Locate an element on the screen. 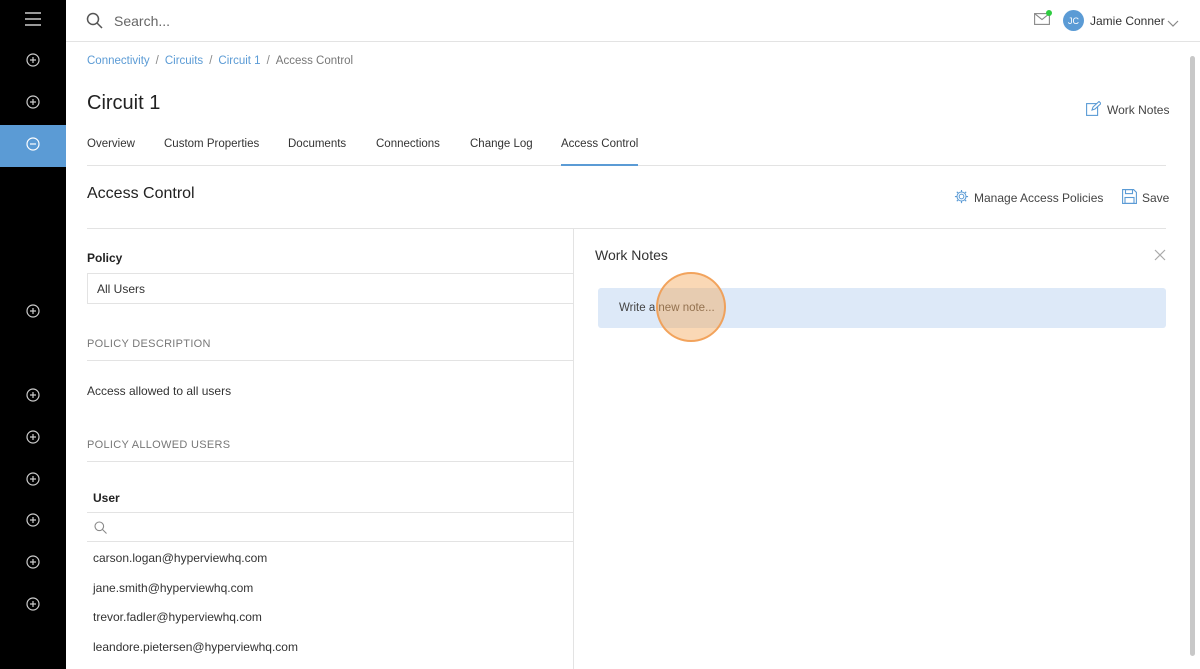 This screenshot has width=1200, height=669. policy-description: Access allowed to all users is located at coordinates (159, 391).